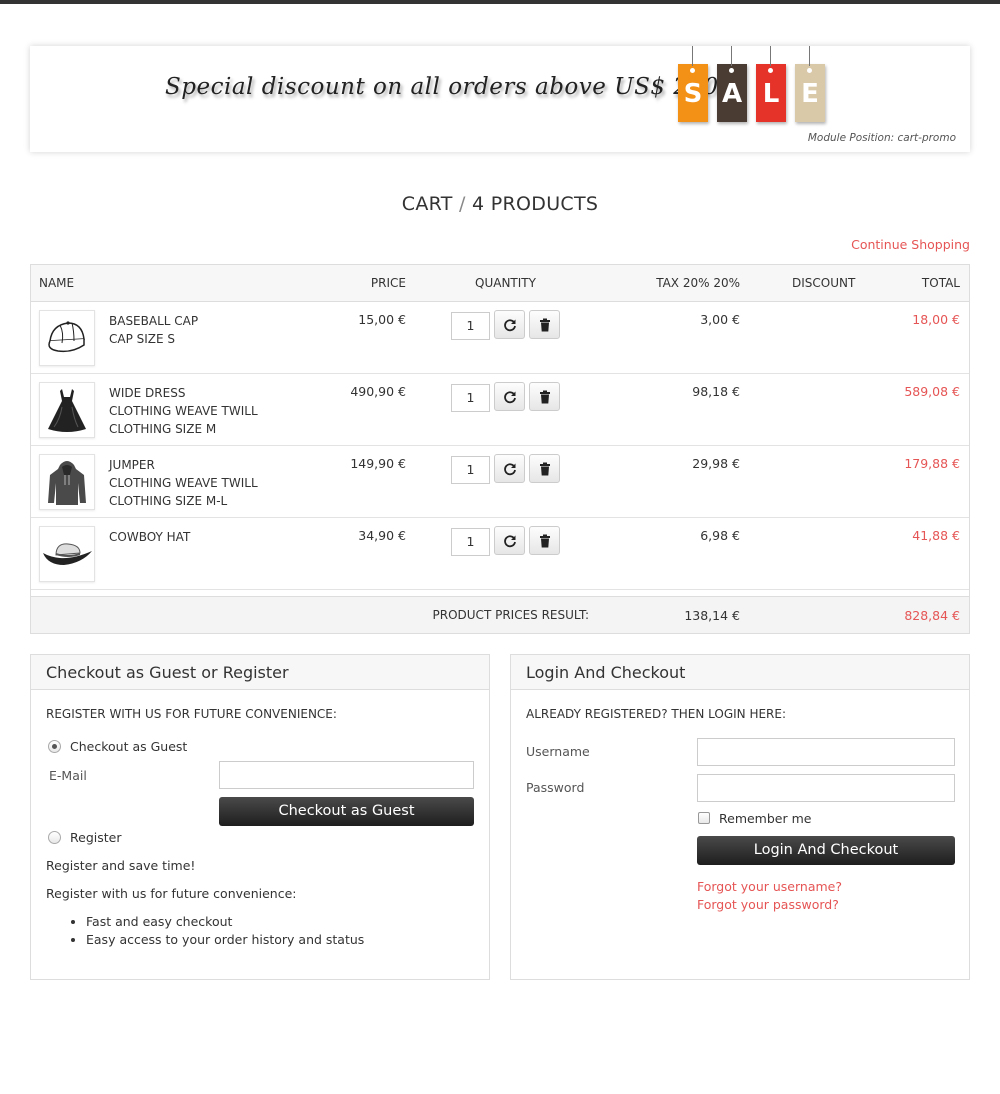  What do you see at coordinates (716, 391) in the screenshot?
I see `product-tax: 98,18 €` at bounding box center [716, 391].